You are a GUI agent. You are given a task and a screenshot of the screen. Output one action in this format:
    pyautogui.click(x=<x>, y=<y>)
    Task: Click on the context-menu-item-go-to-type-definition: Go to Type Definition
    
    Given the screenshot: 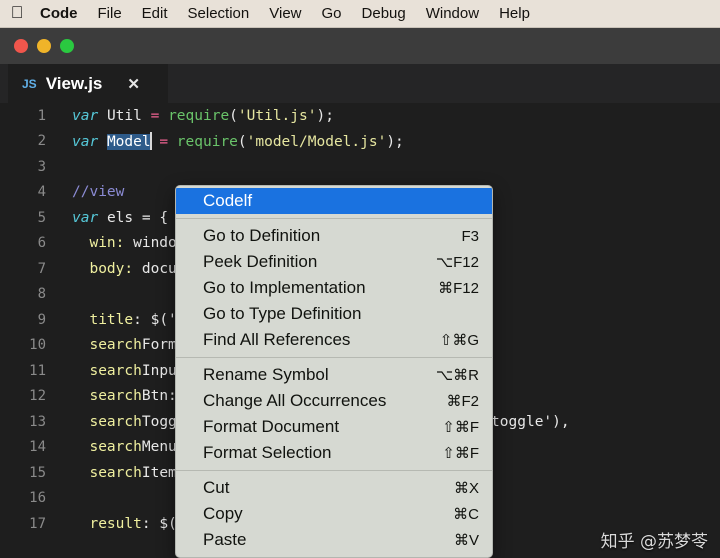 What is the action you would take?
    pyautogui.click(x=334, y=314)
    